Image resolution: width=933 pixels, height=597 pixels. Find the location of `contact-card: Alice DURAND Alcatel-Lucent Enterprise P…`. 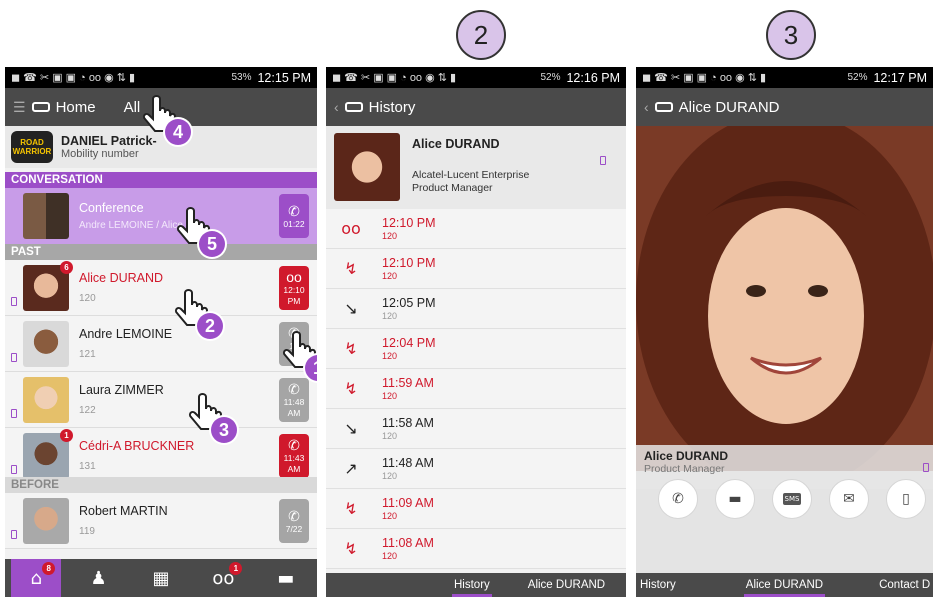

contact-card: Alice DURAND Alcatel-Lucent Enterprise P… is located at coordinates (476, 167).